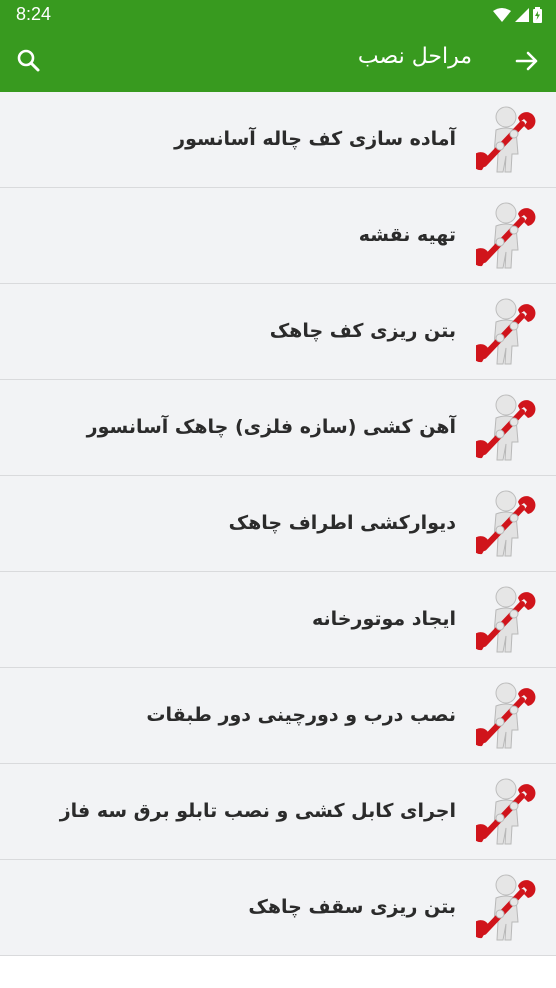 The width and height of the screenshot is (556, 988). Describe the element at coordinates (257, 811) in the screenshot. I see `list-item-label: اجرای کابل کشی و نصب تابلو برق سه فاز` at that location.